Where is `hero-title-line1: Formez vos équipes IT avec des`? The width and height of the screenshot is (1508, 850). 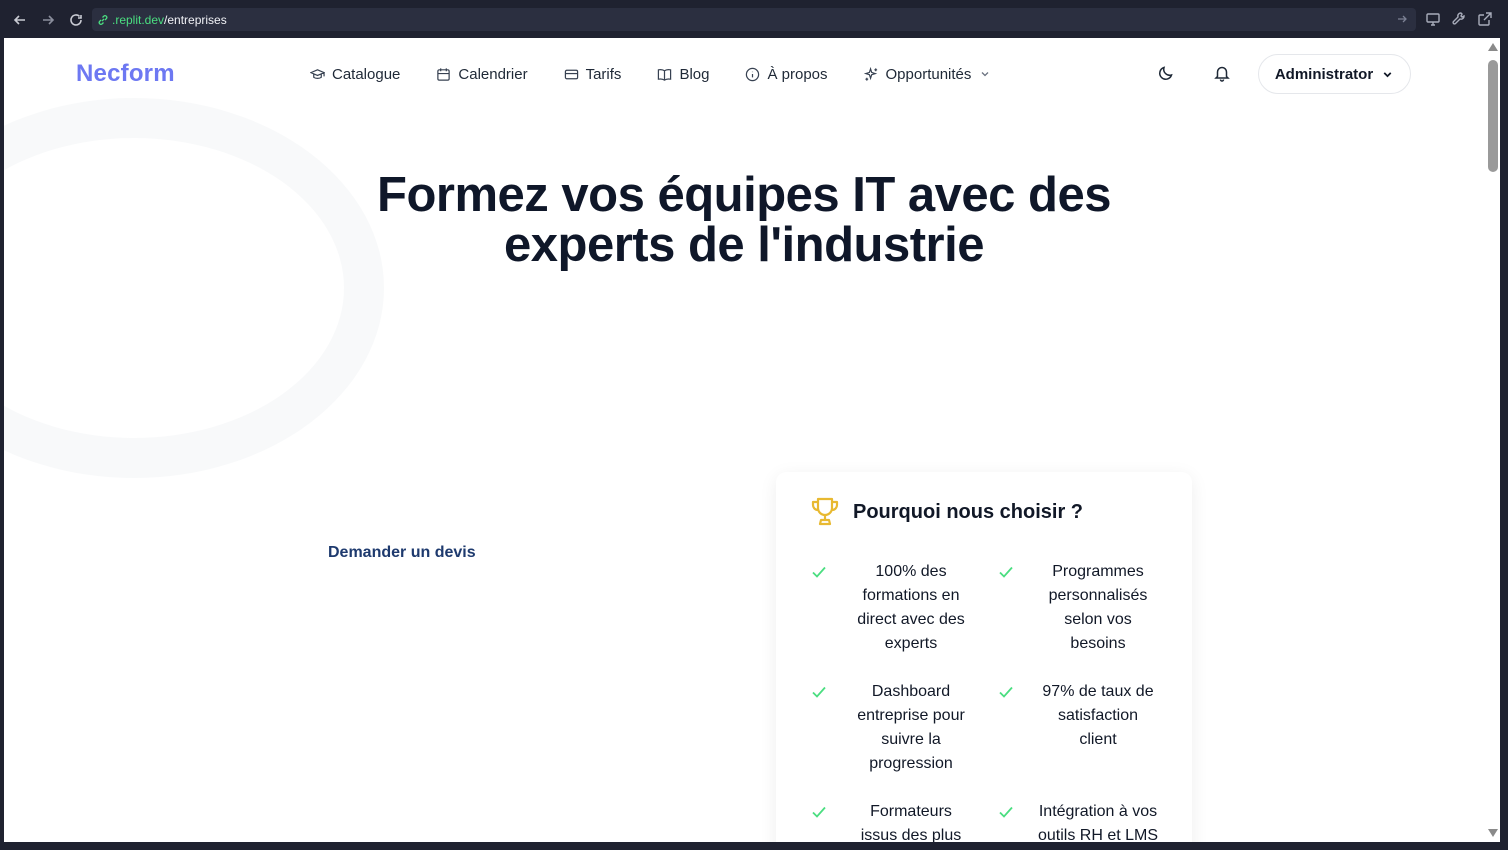 hero-title-line1: Formez vos équipes IT avec des is located at coordinates (744, 195).